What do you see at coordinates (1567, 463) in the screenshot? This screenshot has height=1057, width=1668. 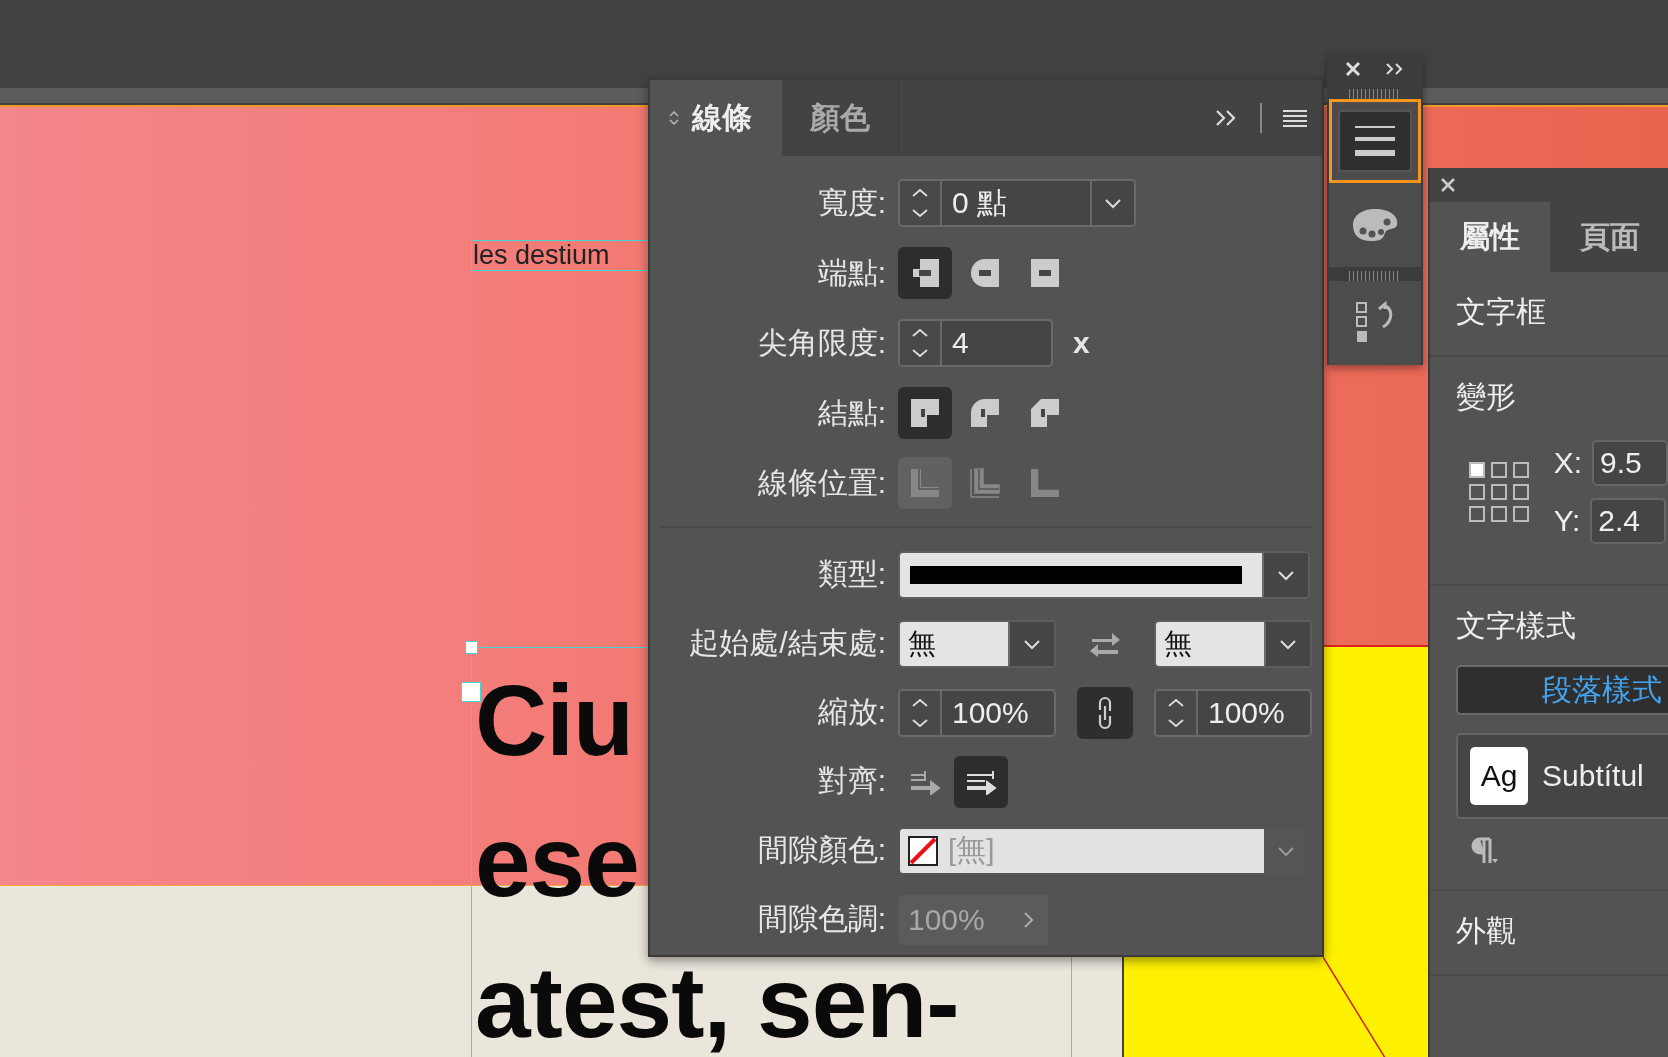 I see `field-label: X:` at bounding box center [1567, 463].